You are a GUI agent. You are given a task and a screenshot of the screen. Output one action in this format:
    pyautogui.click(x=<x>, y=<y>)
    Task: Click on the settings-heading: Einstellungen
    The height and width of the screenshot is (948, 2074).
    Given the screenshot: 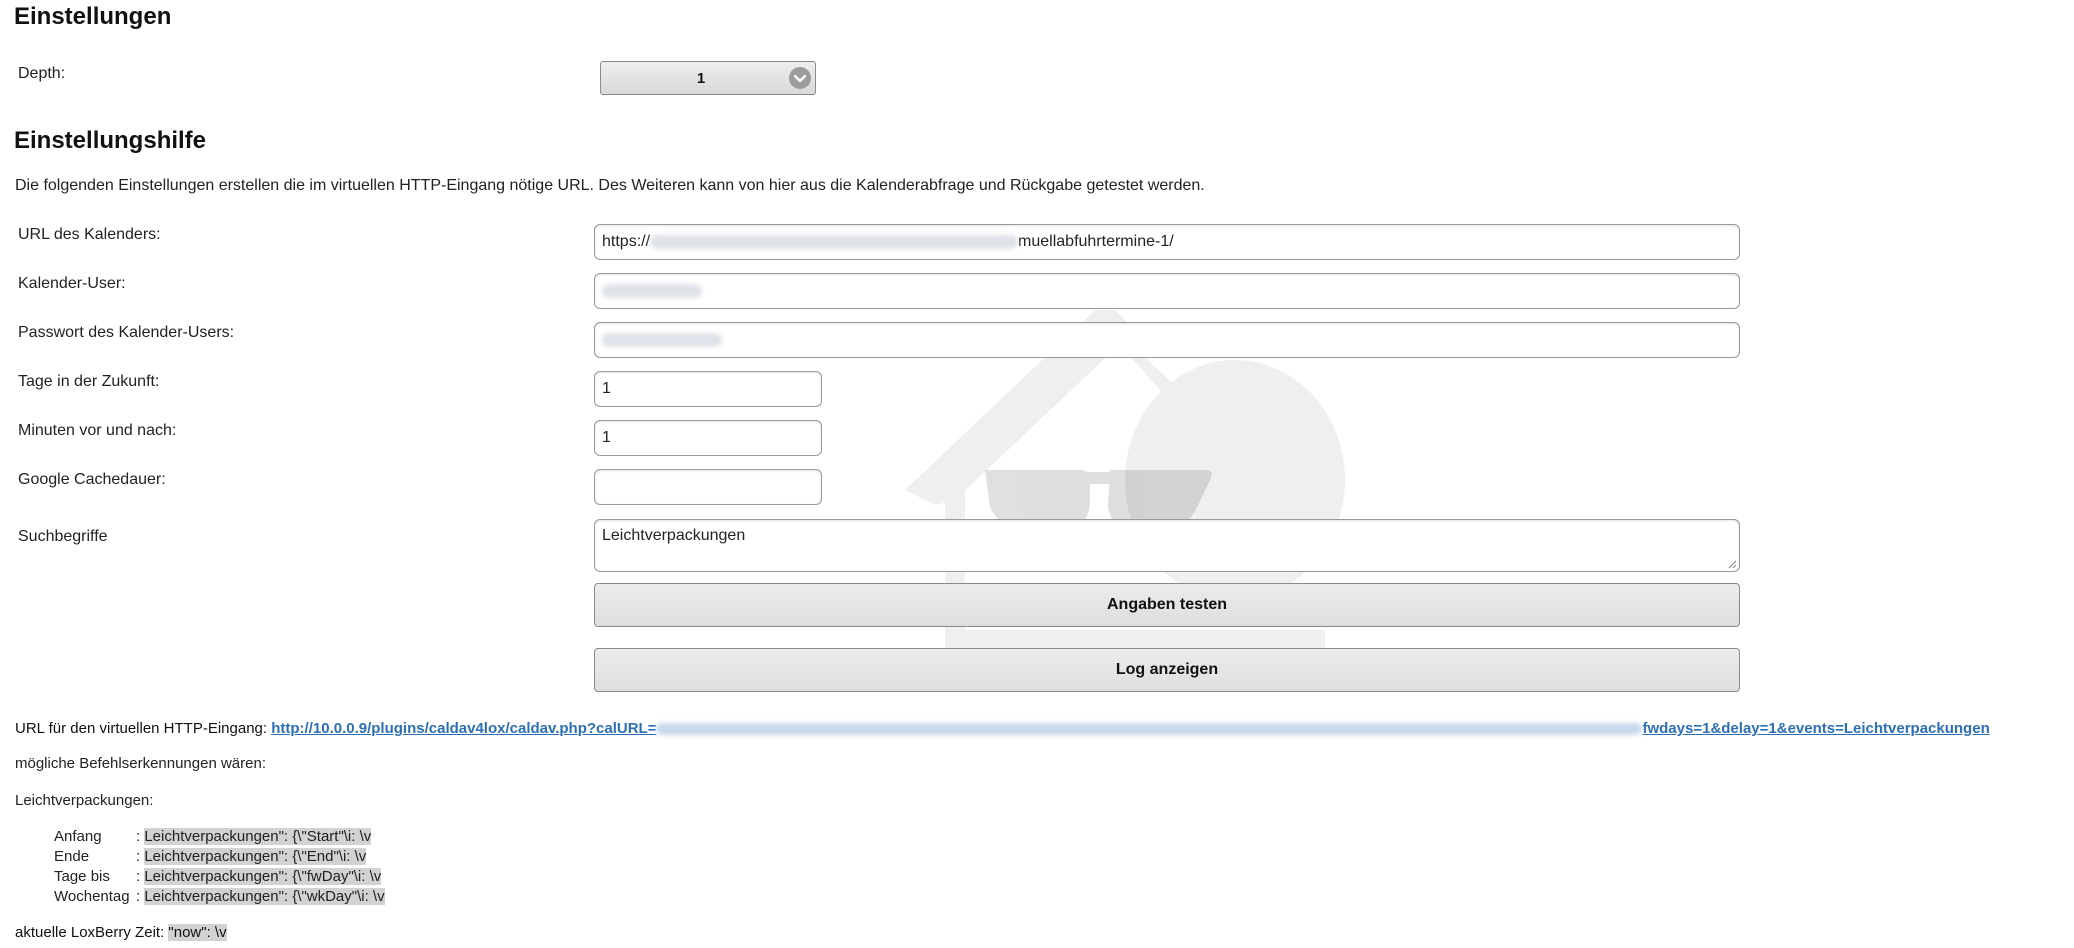 What is the action you would take?
    pyautogui.click(x=93, y=16)
    